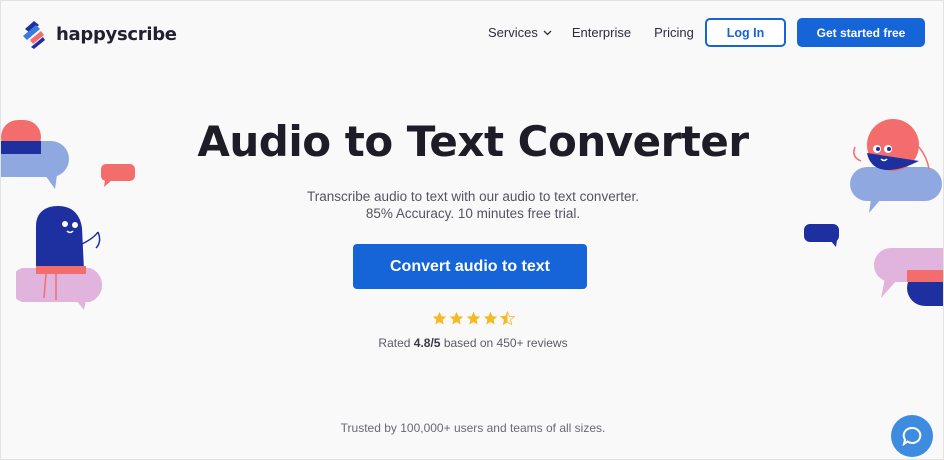  What do you see at coordinates (745, 32) in the screenshot?
I see `login-button: Log In` at bounding box center [745, 32].